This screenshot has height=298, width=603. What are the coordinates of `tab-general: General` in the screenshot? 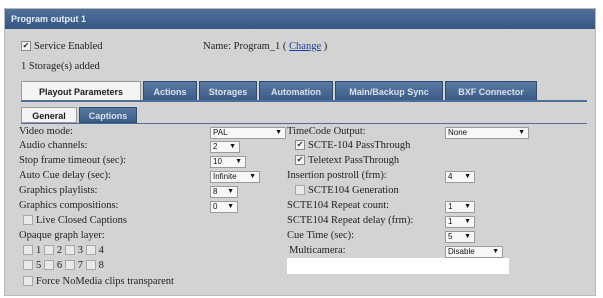 It's located at (49, 115).